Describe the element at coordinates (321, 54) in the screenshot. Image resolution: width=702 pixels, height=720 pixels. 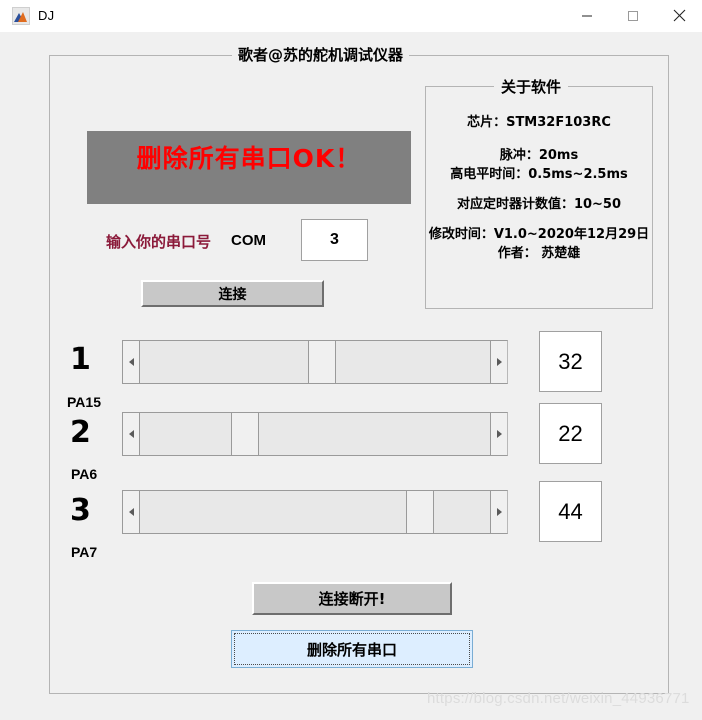
I see `page-title: 歌者@苏的舵机调试仪器` at that location.